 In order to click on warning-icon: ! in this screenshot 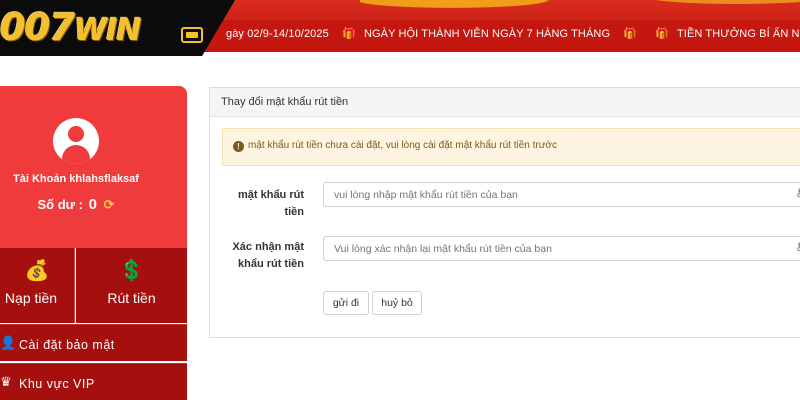, I will do `click(238, 146)`.